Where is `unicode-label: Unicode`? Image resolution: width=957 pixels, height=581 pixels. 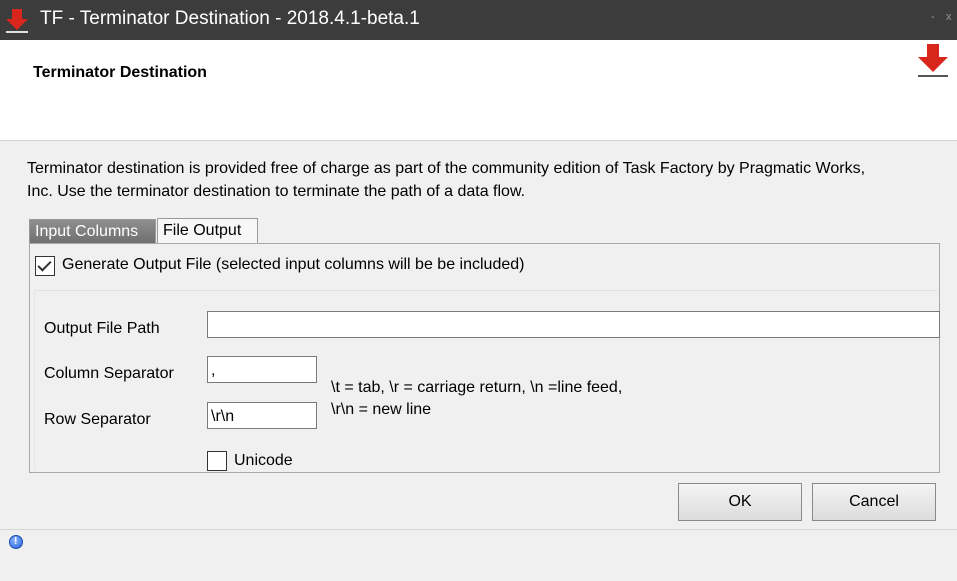
unicode-label: Unicode is located at coordinates (263, 460).